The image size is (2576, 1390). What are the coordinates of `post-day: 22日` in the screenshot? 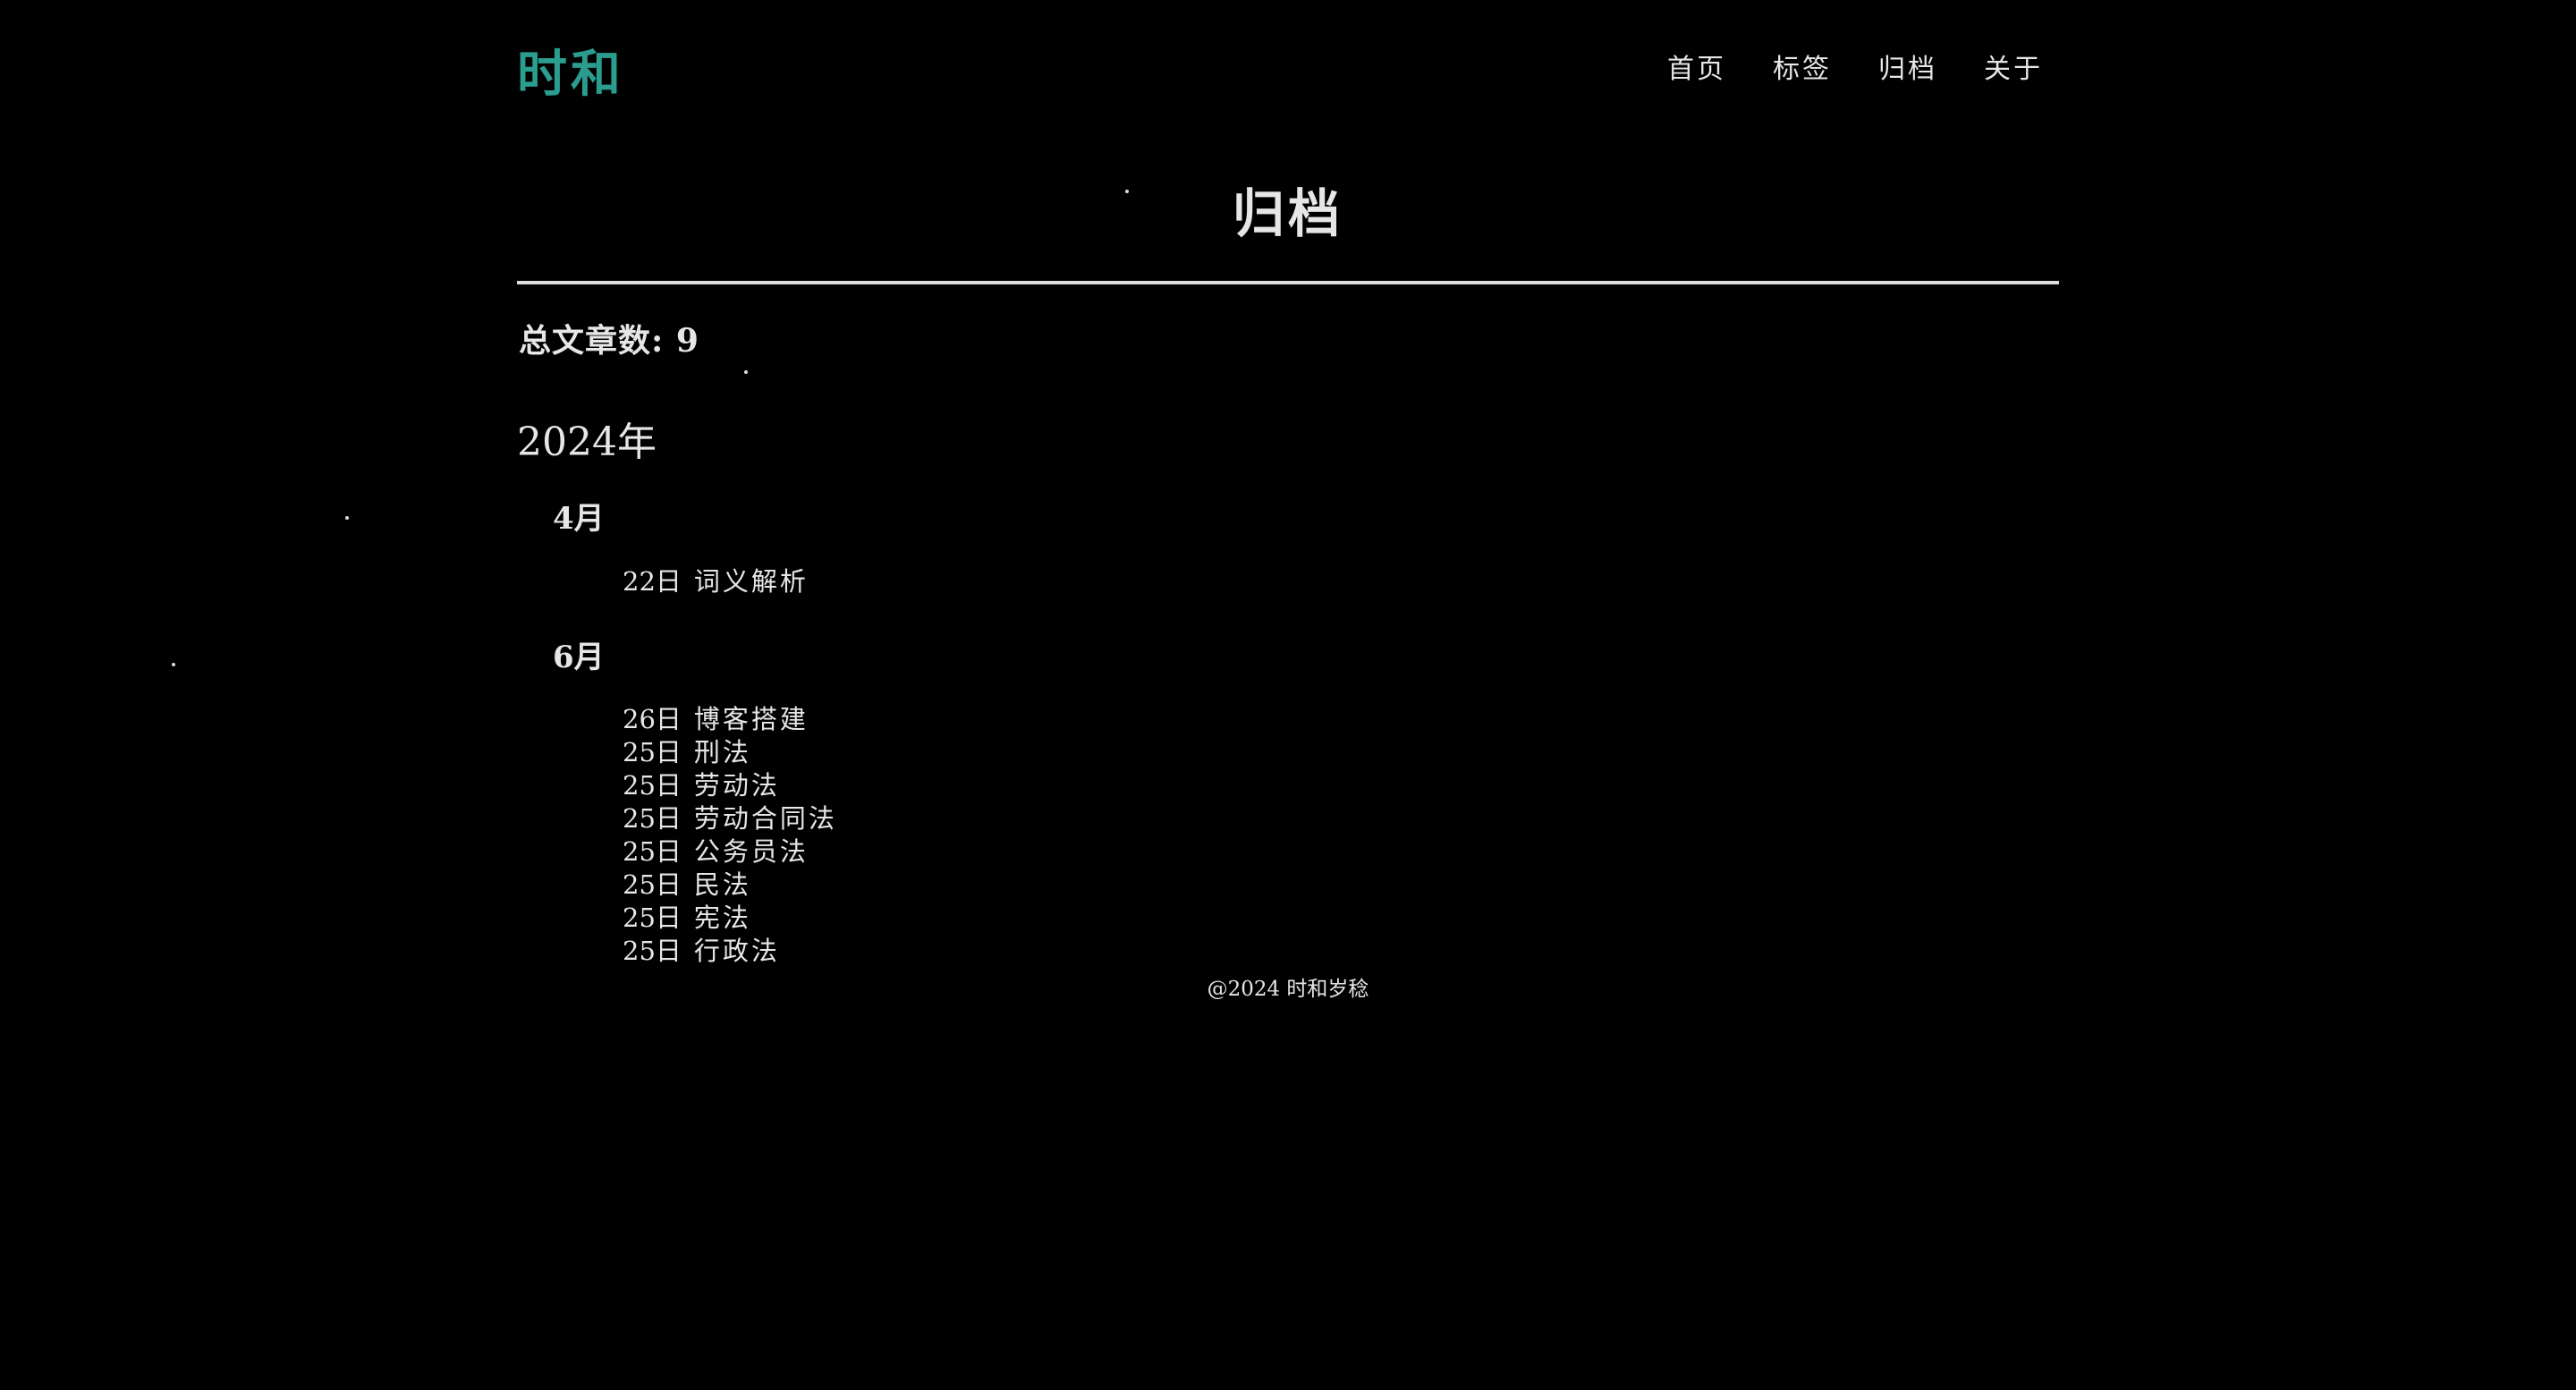 It's located at (652, 581).